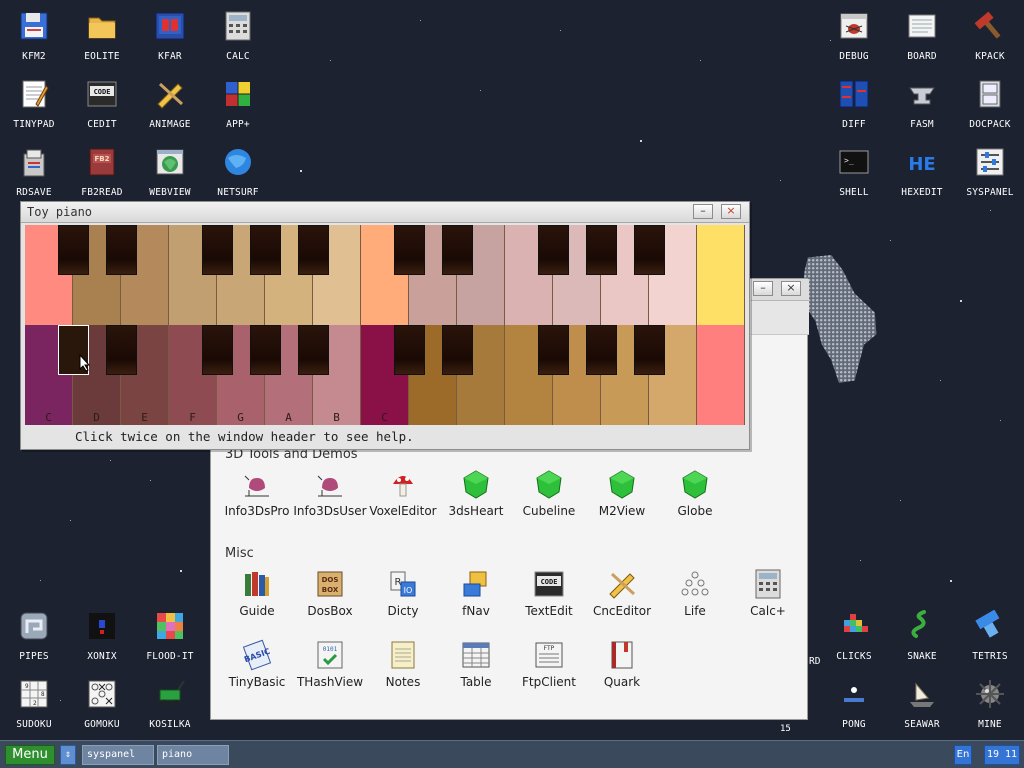 This screenshot has height=768, width=1024. I want to click on app-notes: Notes, so click(403, 671).